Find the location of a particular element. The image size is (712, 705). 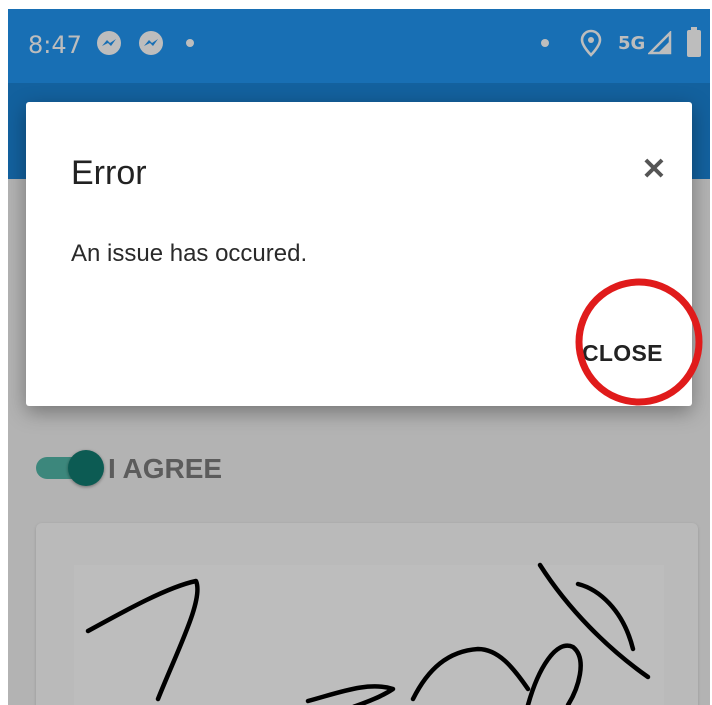

dialog-message: An issue has occured. is located at coordinates (189, 253).